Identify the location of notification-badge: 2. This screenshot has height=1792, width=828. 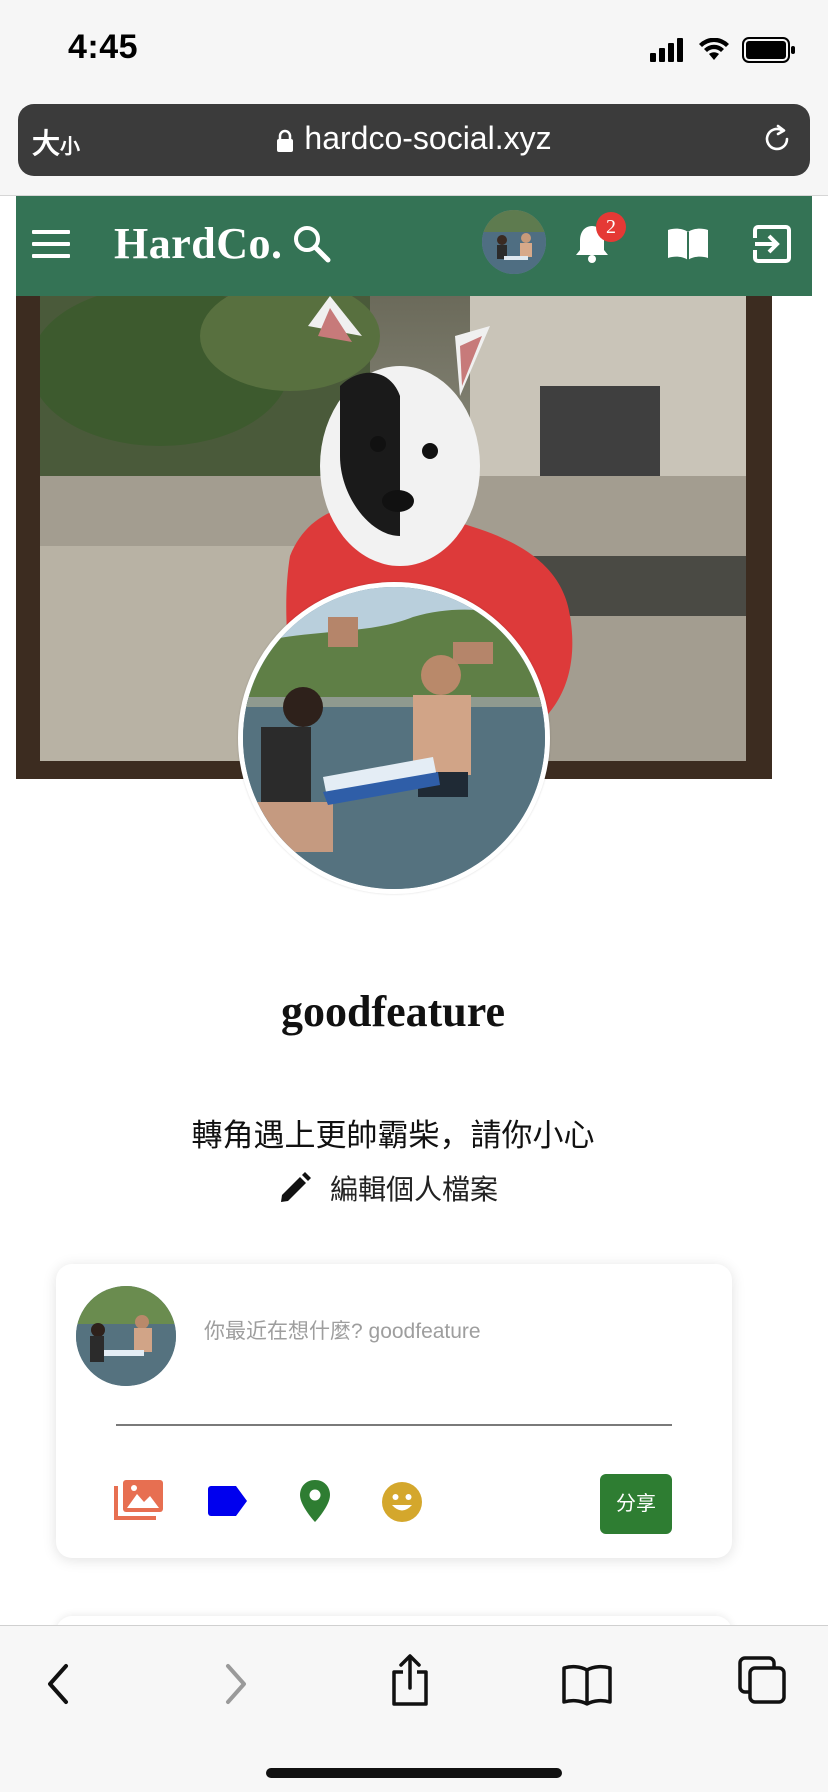
(611, 227).